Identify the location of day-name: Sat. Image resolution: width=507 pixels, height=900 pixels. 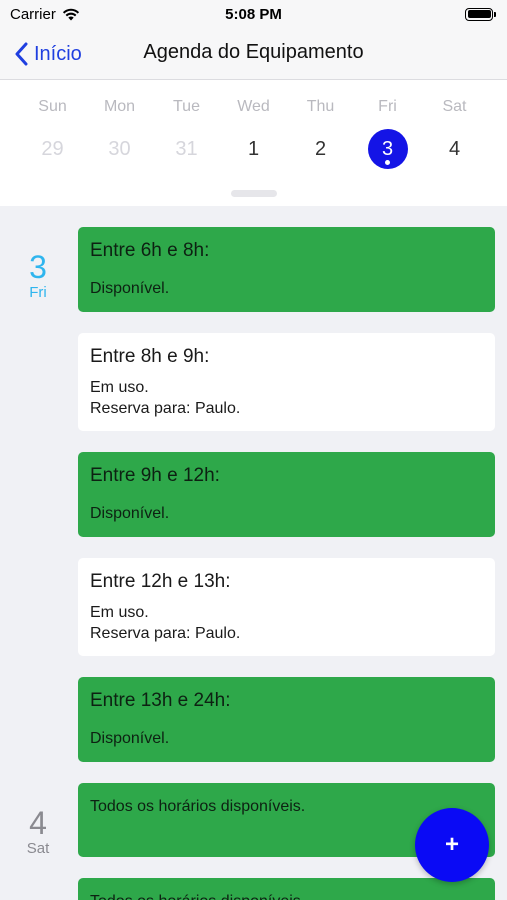
(454, 106).